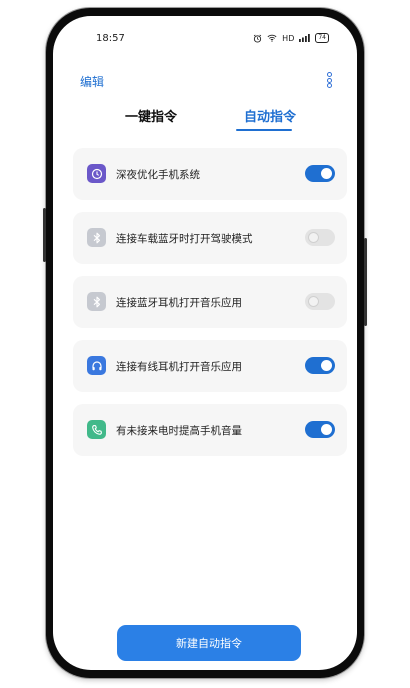 This screenshot has height=688, width=410. What do you see at coordinates (209, 643) in the screenshot?
I see `new-auto-command-button: 新建自动指令` at bounding box center [209, 643].